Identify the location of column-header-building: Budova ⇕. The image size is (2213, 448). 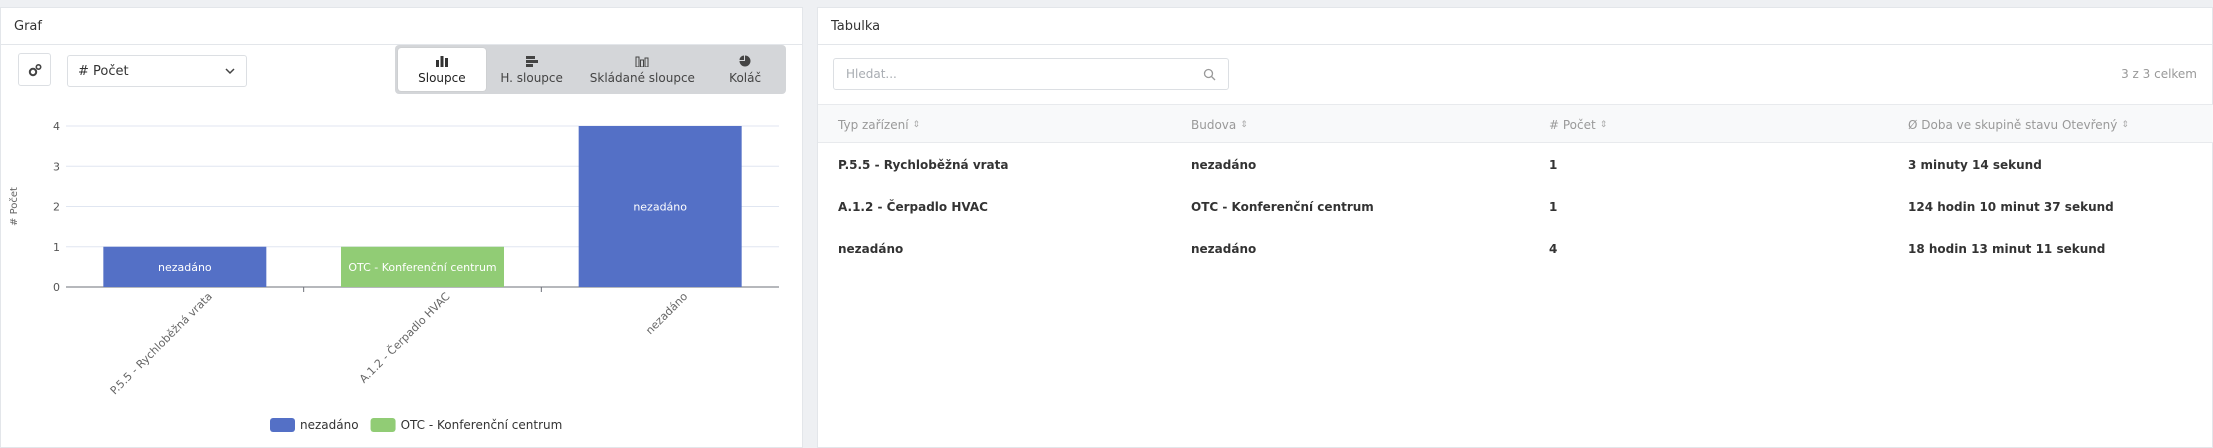
(1219, 124).